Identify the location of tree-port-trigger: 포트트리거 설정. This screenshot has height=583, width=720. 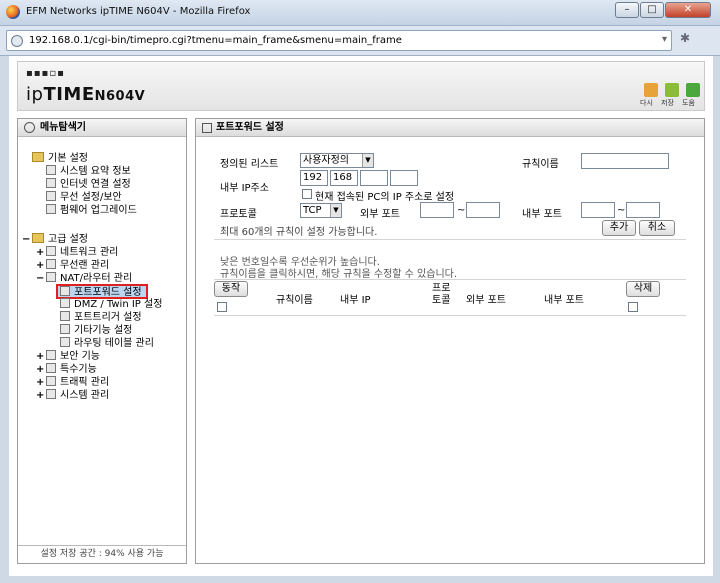
(101, 317).